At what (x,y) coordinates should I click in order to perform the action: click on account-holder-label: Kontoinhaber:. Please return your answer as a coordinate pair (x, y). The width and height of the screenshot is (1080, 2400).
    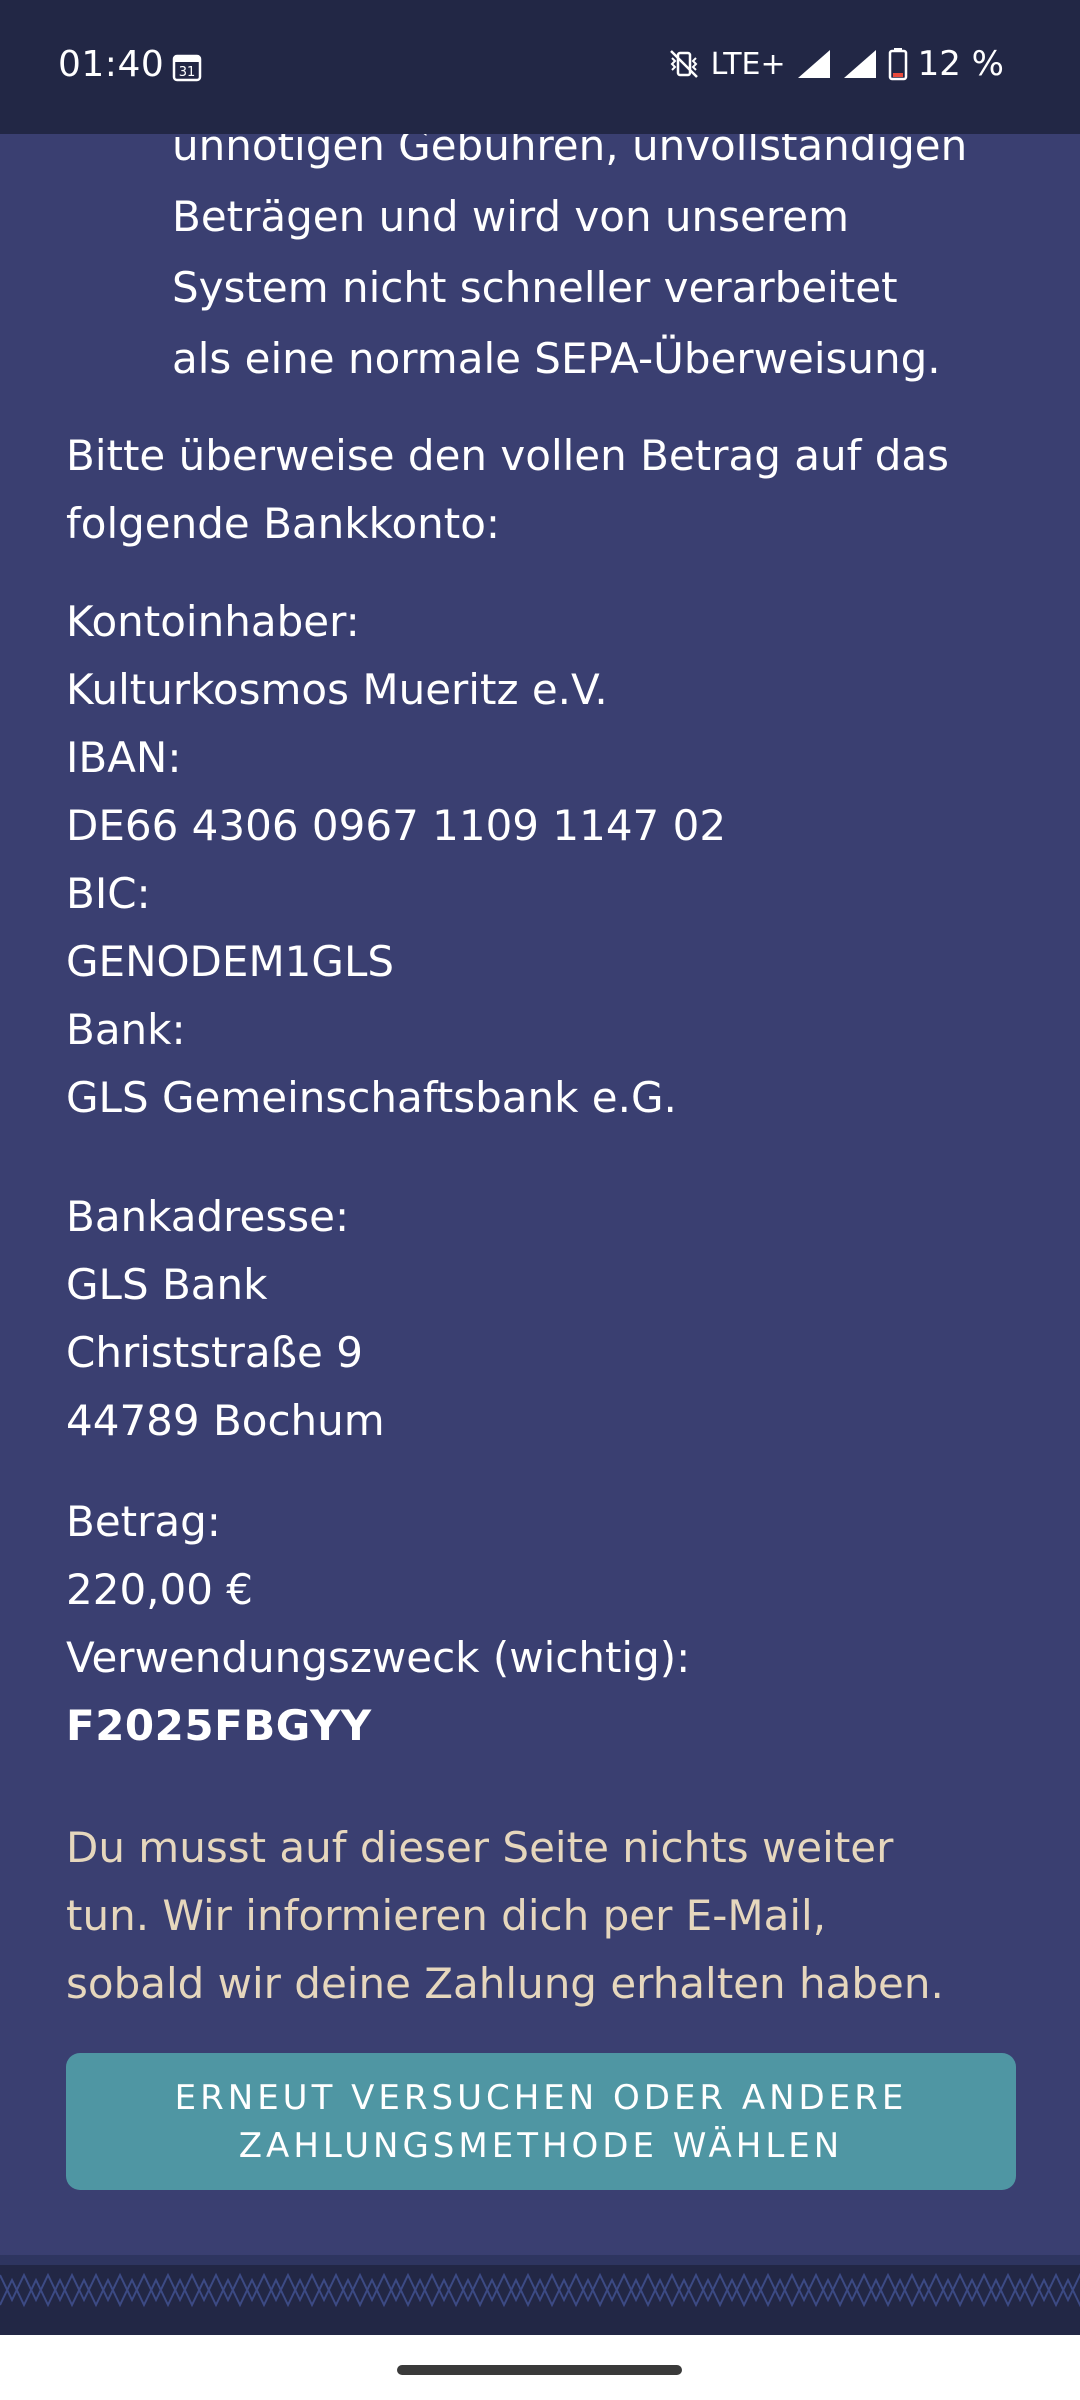
    Looking at the image, I should click on (213, 621).